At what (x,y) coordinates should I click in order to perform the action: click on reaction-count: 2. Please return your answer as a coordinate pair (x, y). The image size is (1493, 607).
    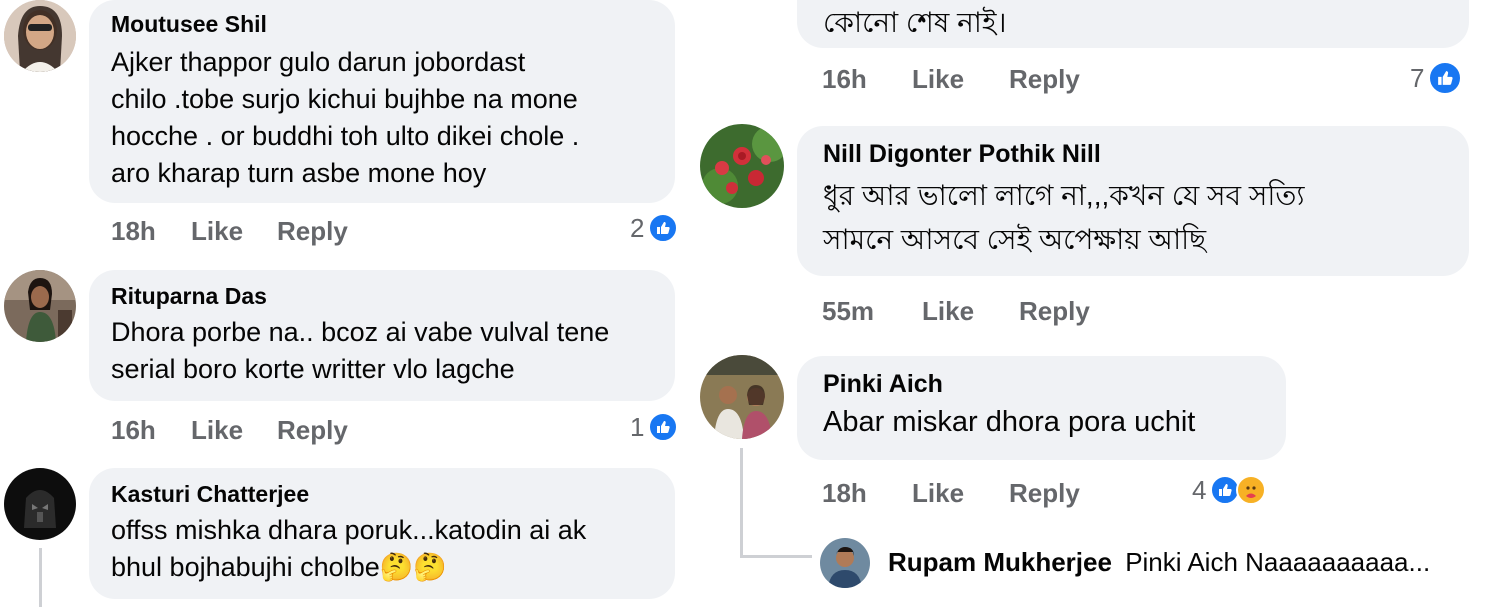
    Looking at the image, I should click on (637, 228).